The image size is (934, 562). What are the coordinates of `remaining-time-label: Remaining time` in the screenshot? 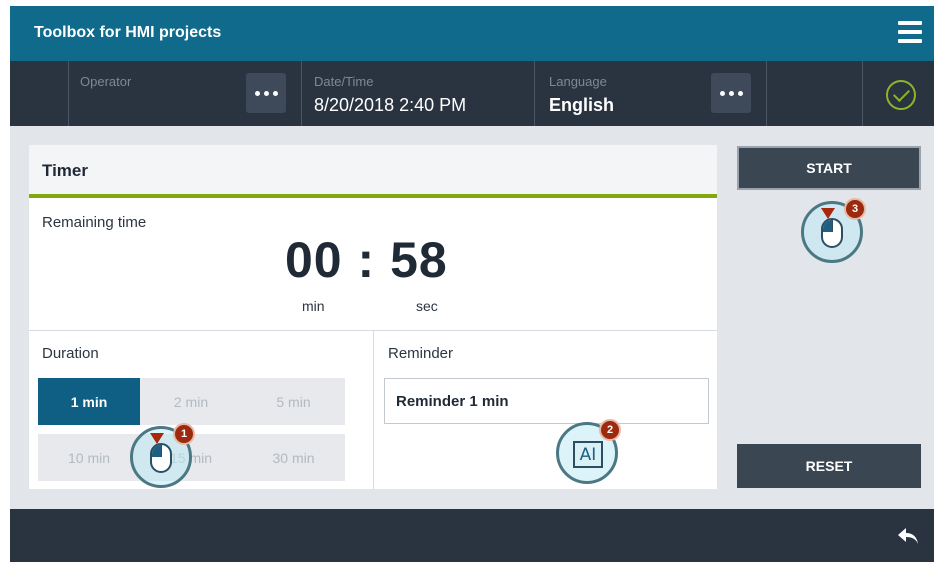 It's located at (94, 222).